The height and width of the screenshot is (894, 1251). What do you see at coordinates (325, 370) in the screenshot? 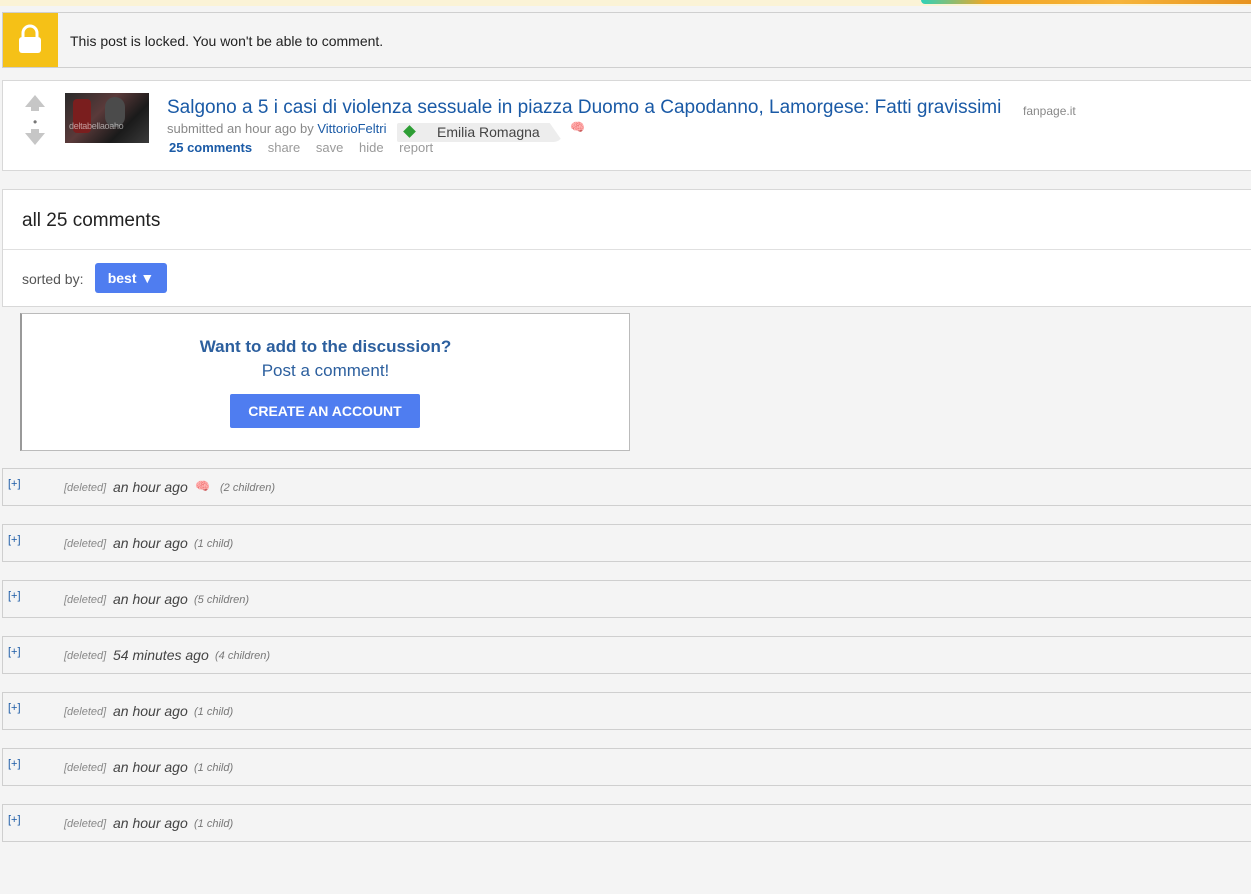
I see `cta-prompt: Post a comment!` at bounding box center [325, 370].